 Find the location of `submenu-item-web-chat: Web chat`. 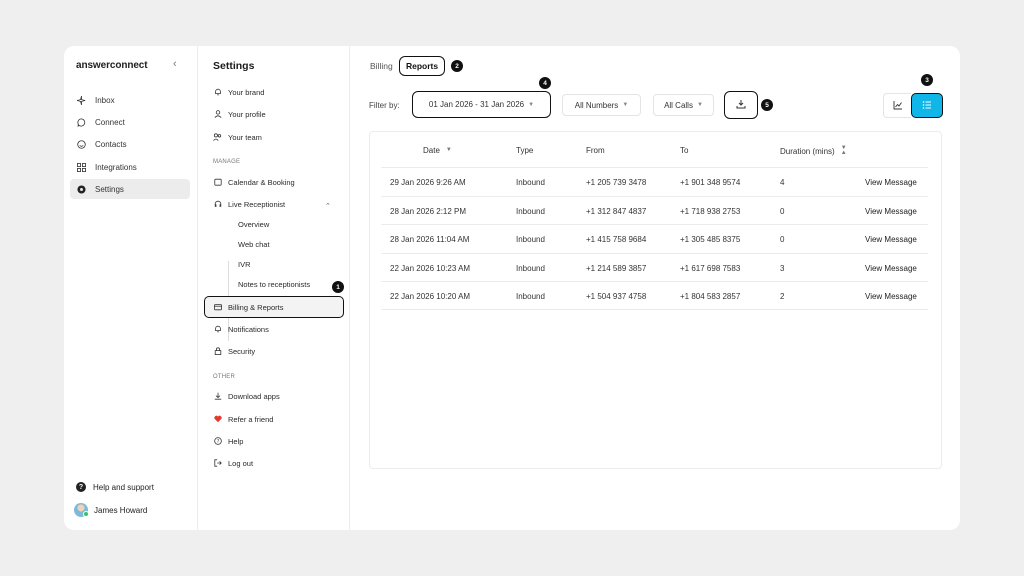

submenu-item-web-chat: Web chat is located at coordinates (254, 244).